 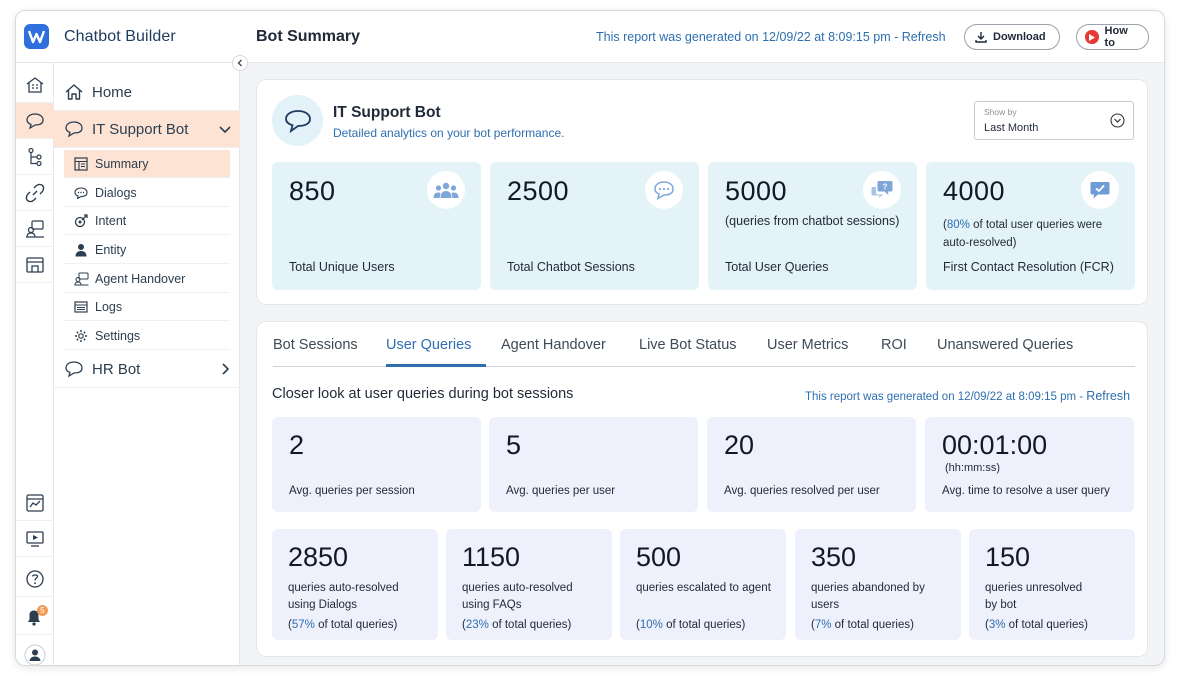 I want to click on rail-tutorials, so click(x=35, y=539).